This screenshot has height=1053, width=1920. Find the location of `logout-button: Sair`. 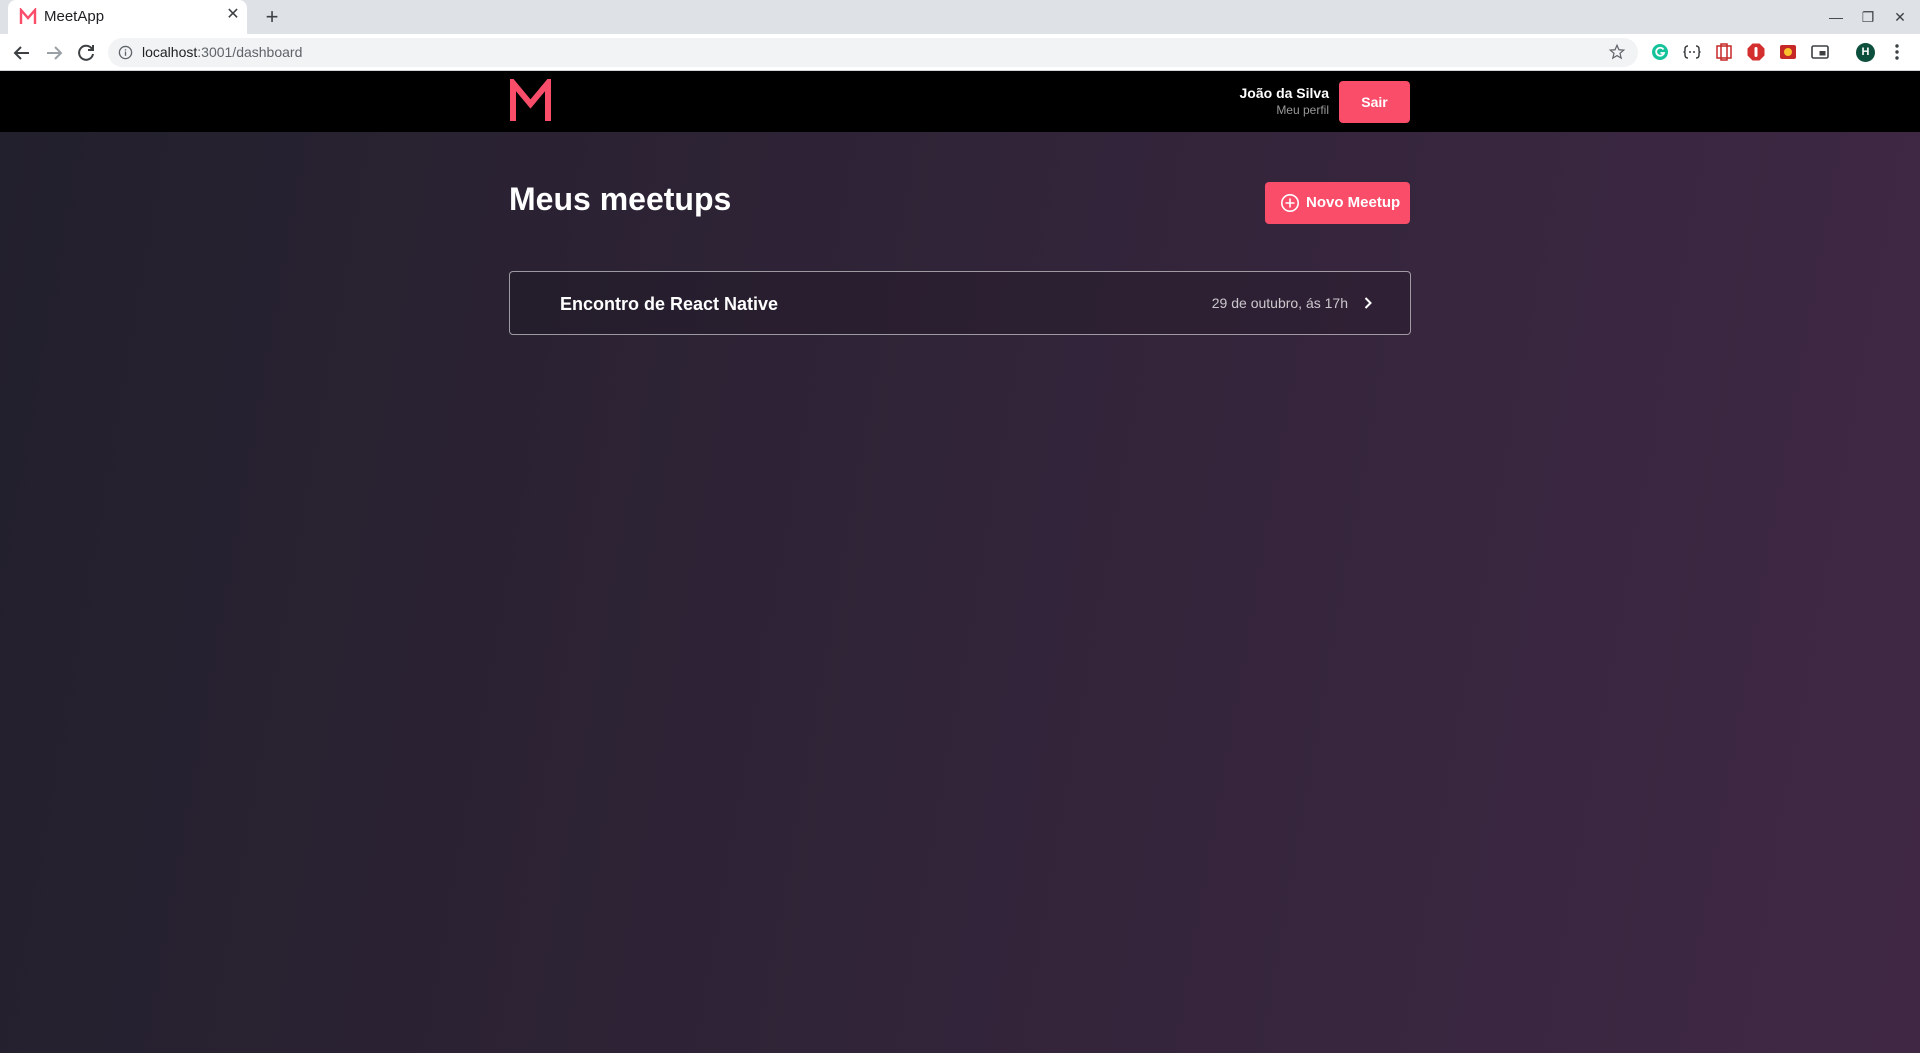

logout-button: Sair is located at coordinates (1374, 102).